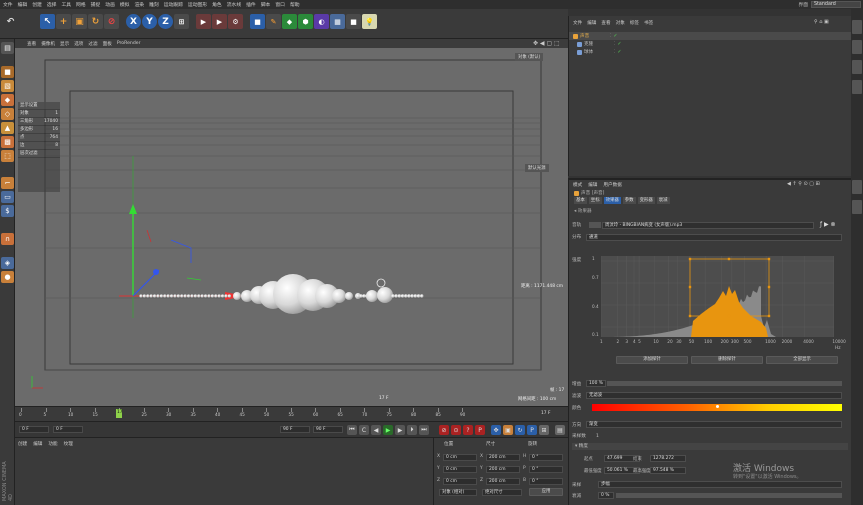 The height and width of the screenshot is (505, 863). What do you see at coordinates (376, 430) in the screenshot?
I see `prev-frame-icon: ◀` at bounding box center [376, 430].